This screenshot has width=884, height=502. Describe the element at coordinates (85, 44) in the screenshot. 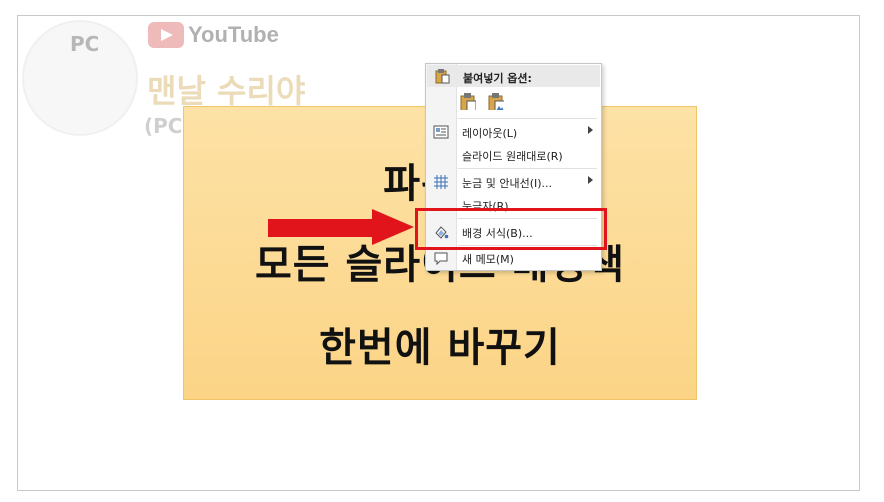

I see `logo-pc-text: PC` at that location.